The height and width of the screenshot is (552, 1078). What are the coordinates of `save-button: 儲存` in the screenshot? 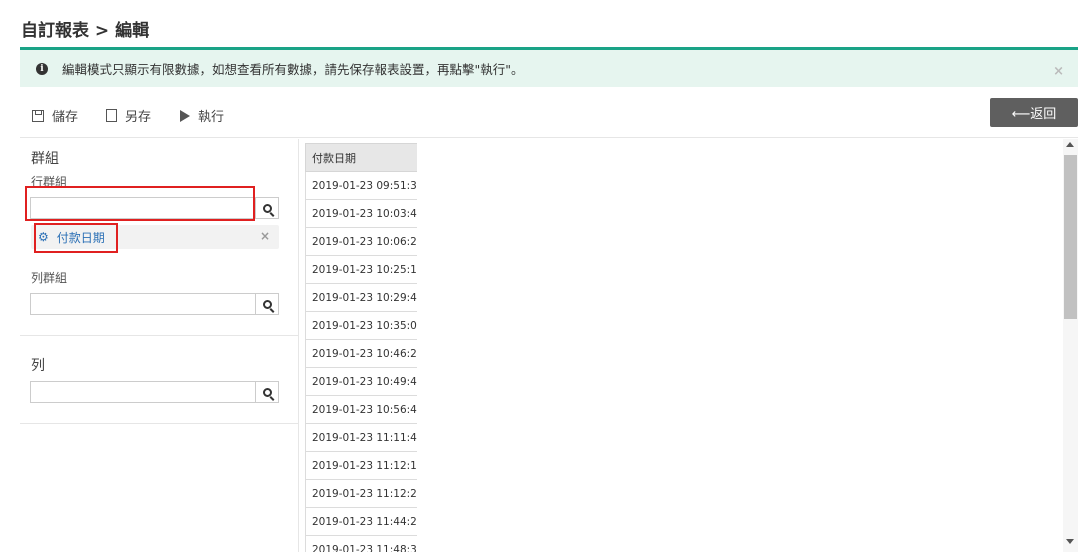 It's located at (55, 115).